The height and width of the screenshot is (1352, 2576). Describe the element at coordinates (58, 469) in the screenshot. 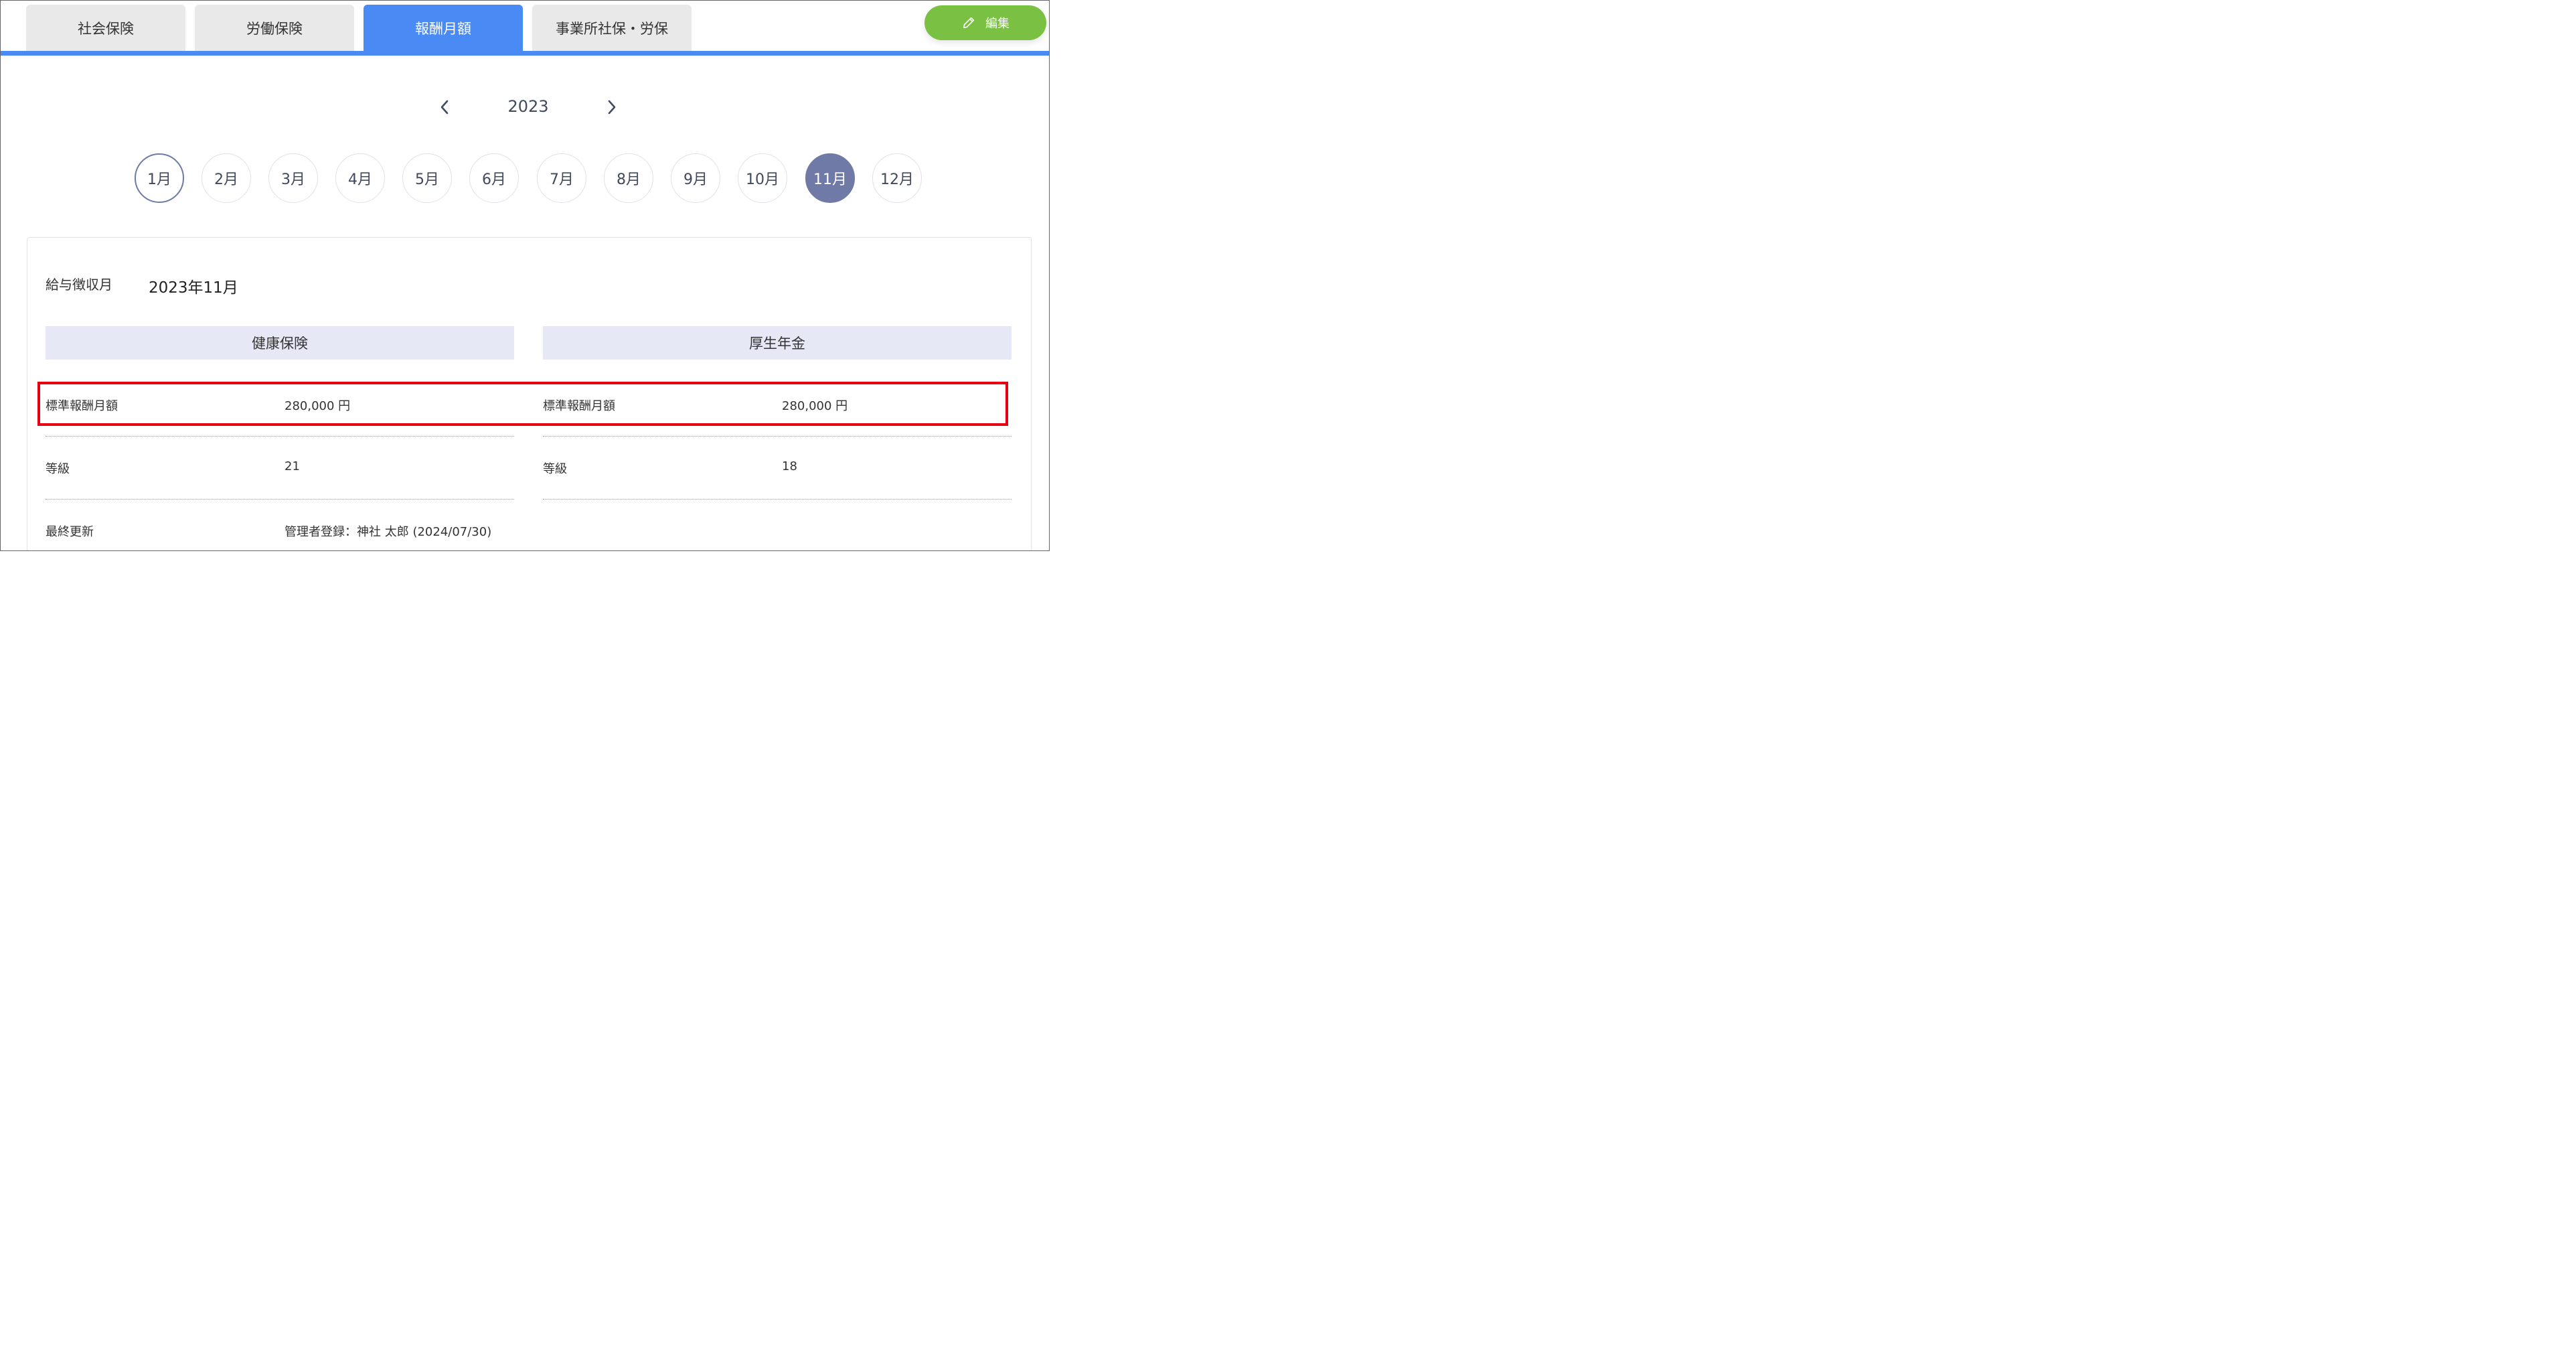

I see `health-grade-label: 等級` at that location.